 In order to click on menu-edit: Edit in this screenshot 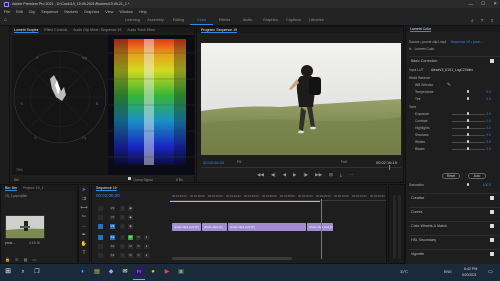, I will do `click(19, 12)`.